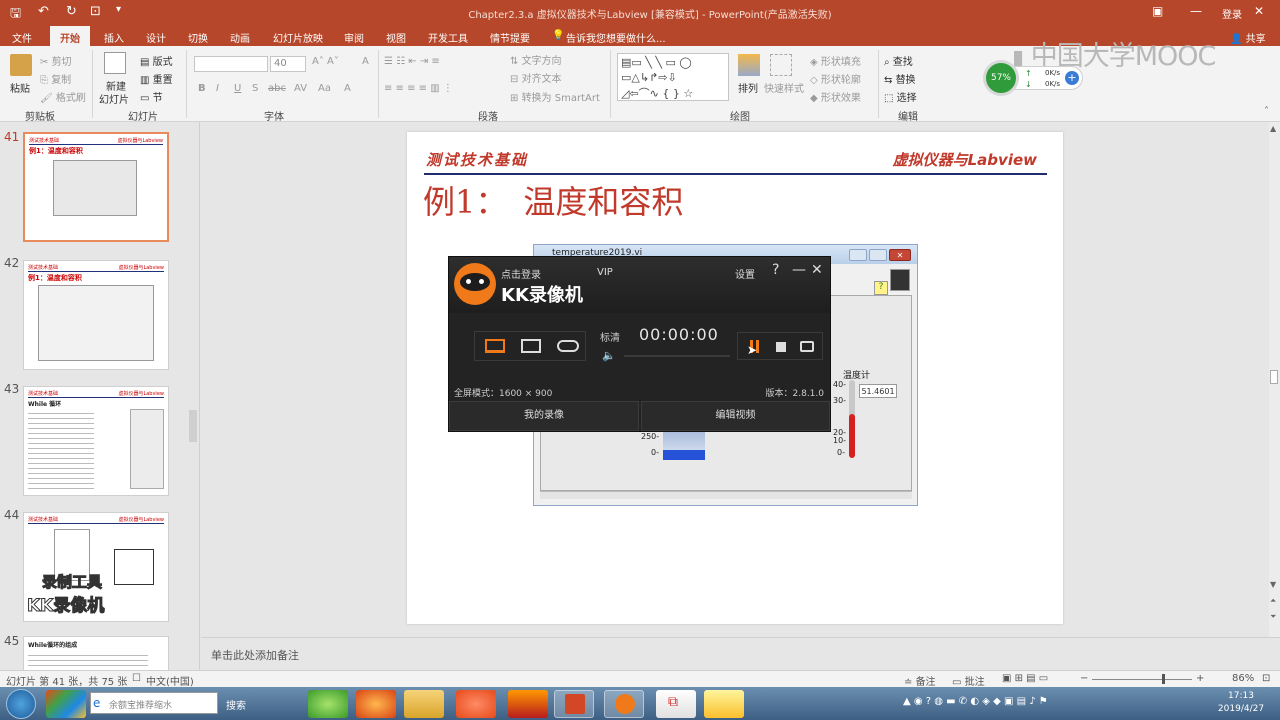 This screenshot has width=1280, height=720. What do you see at coordinates (15, 15) in the screenshot?
I see `save-icon: 🖫` at bounding box center [15, 15].